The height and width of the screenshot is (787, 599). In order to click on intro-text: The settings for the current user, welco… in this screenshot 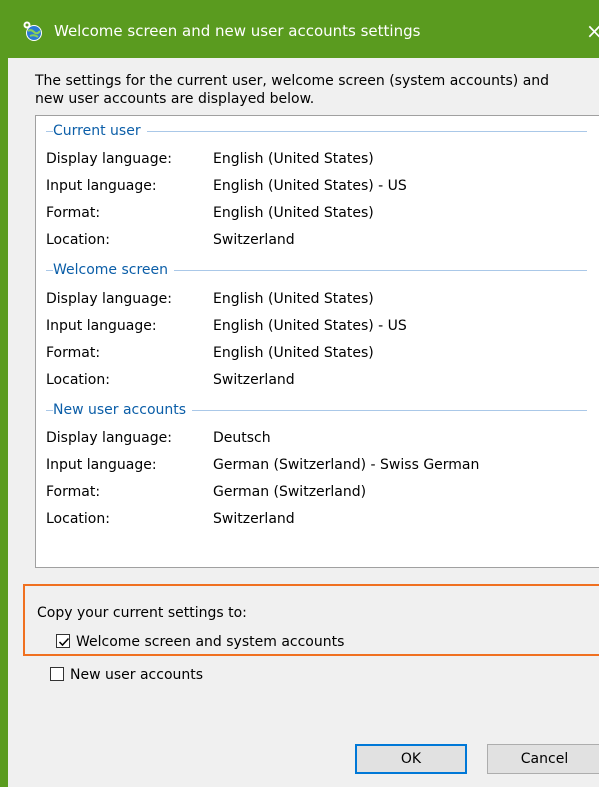, I will do `click(292, 90)`.